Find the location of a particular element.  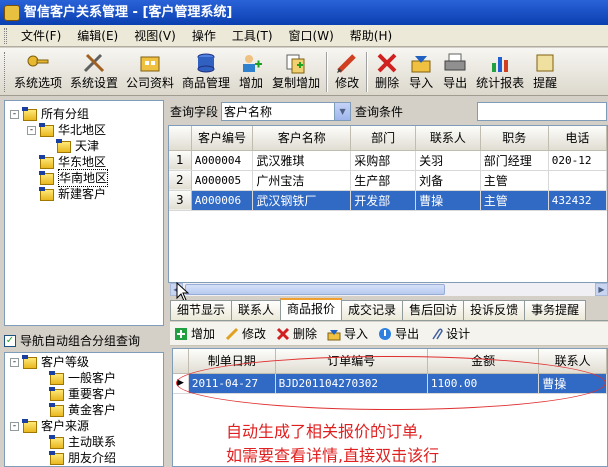

tree-item-new-customer: 新建客户 is located at coordinates (72, 194).